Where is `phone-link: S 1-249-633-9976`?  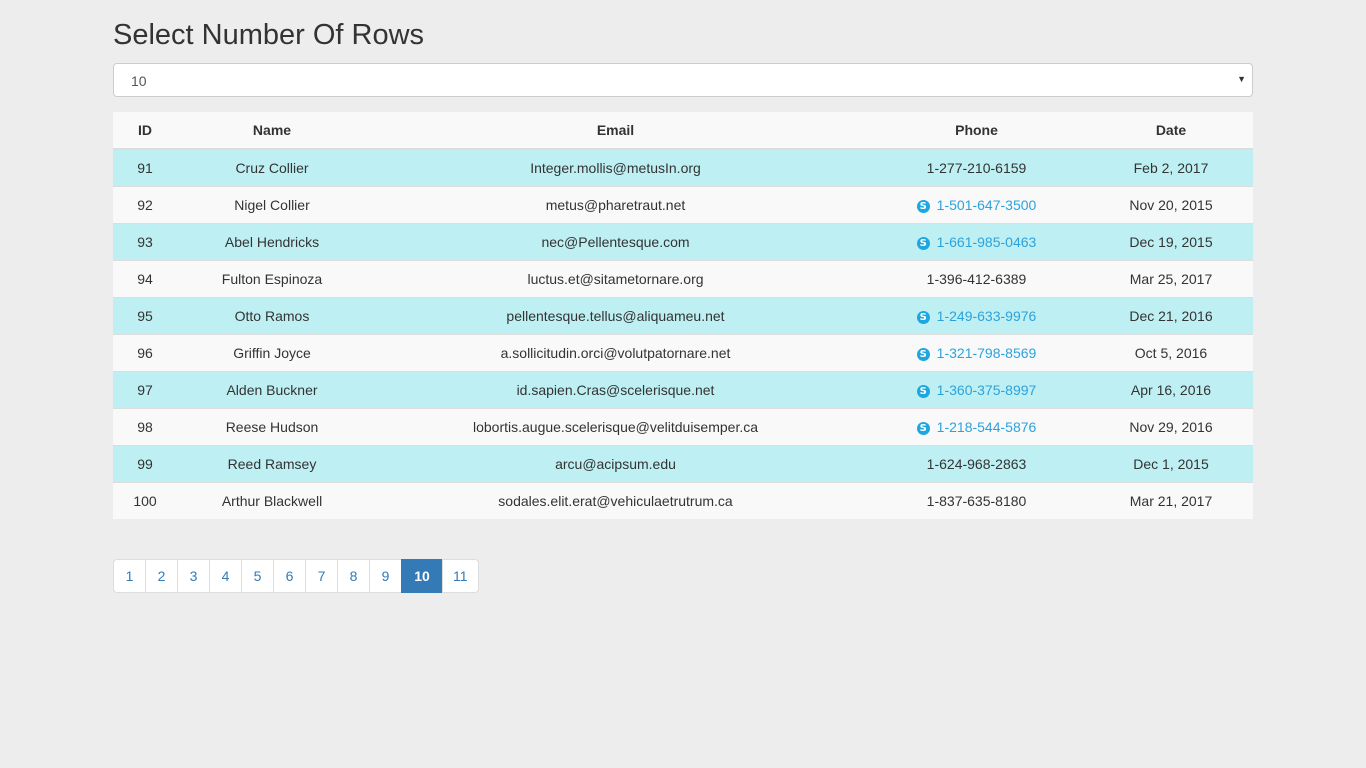 phone-link: S 1-249-633-9976 is located at coordinates (976, 315).